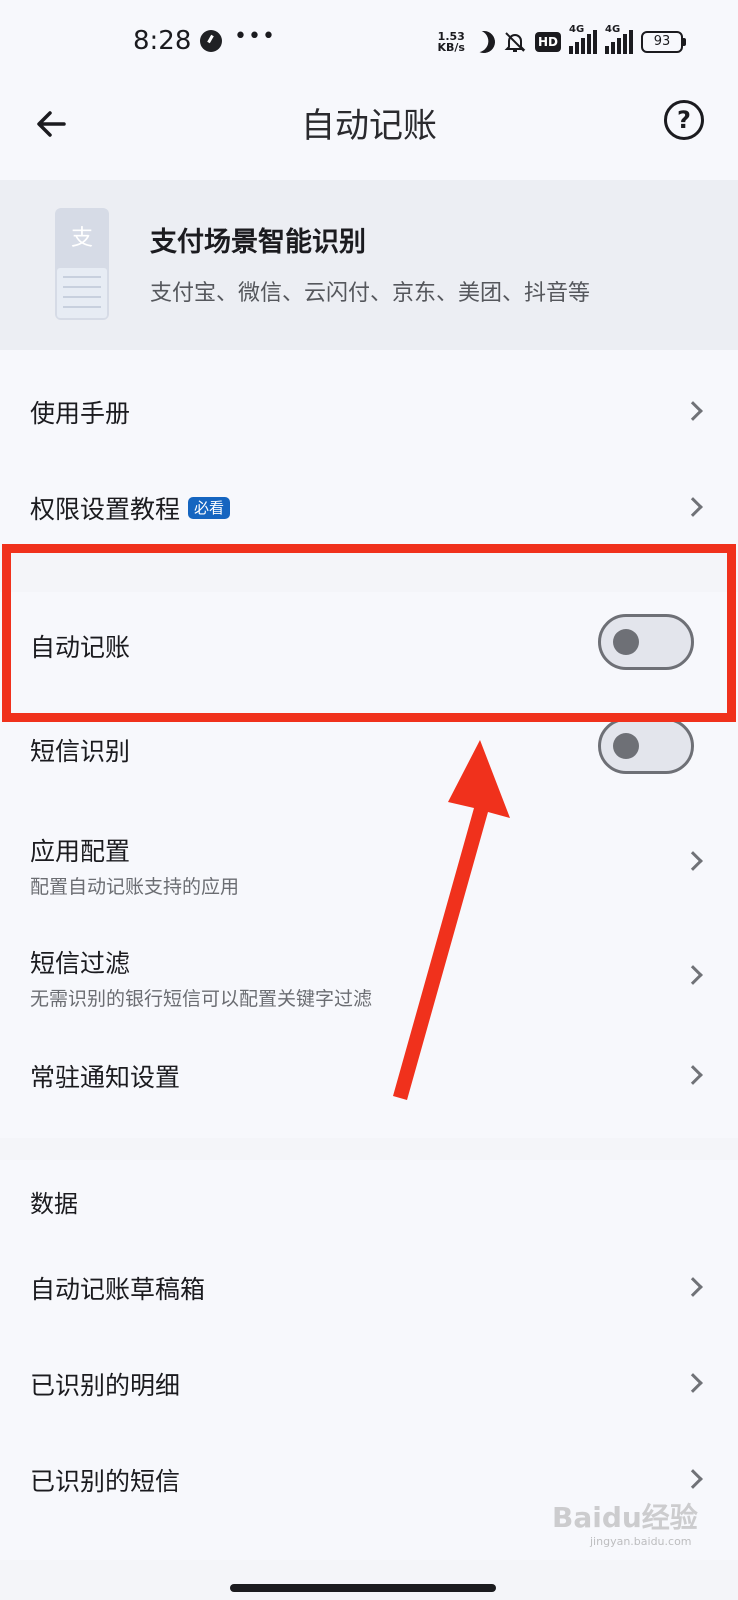 This screenshot has height=1600, width=738. I want to click on feature-banner: 支 支付场景智能识别 支付宝、微信、云闪付、京东、美团、抖音等, so click(369, 265).